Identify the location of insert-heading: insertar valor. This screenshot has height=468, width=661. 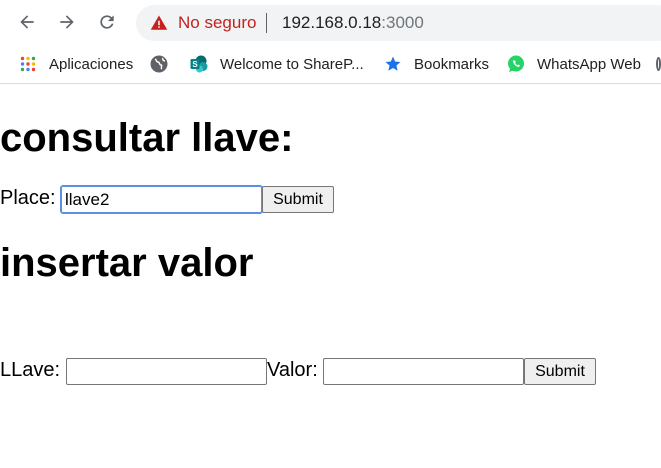
(127, 263).